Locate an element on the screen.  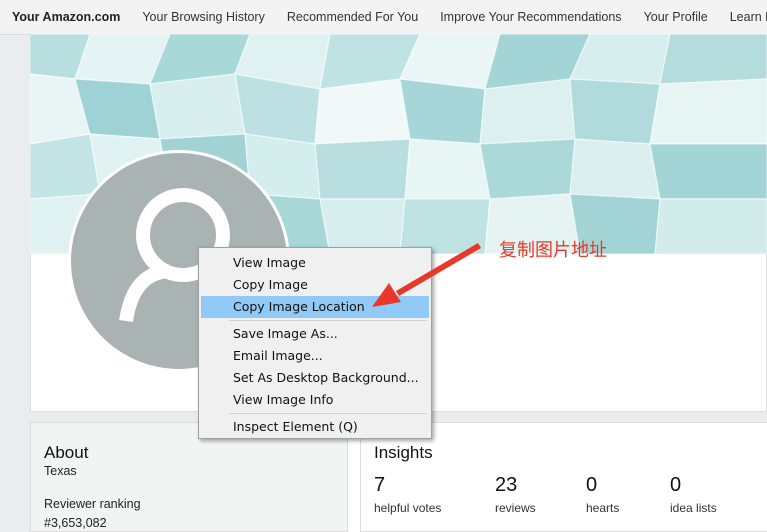
stat-label: idea lists is located at coordinates (693, 508).